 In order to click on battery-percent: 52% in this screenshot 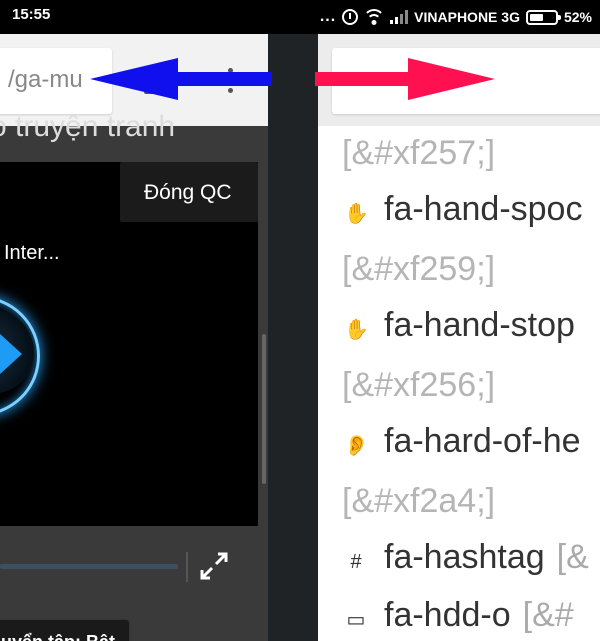, I will do `click(577, 17)`.